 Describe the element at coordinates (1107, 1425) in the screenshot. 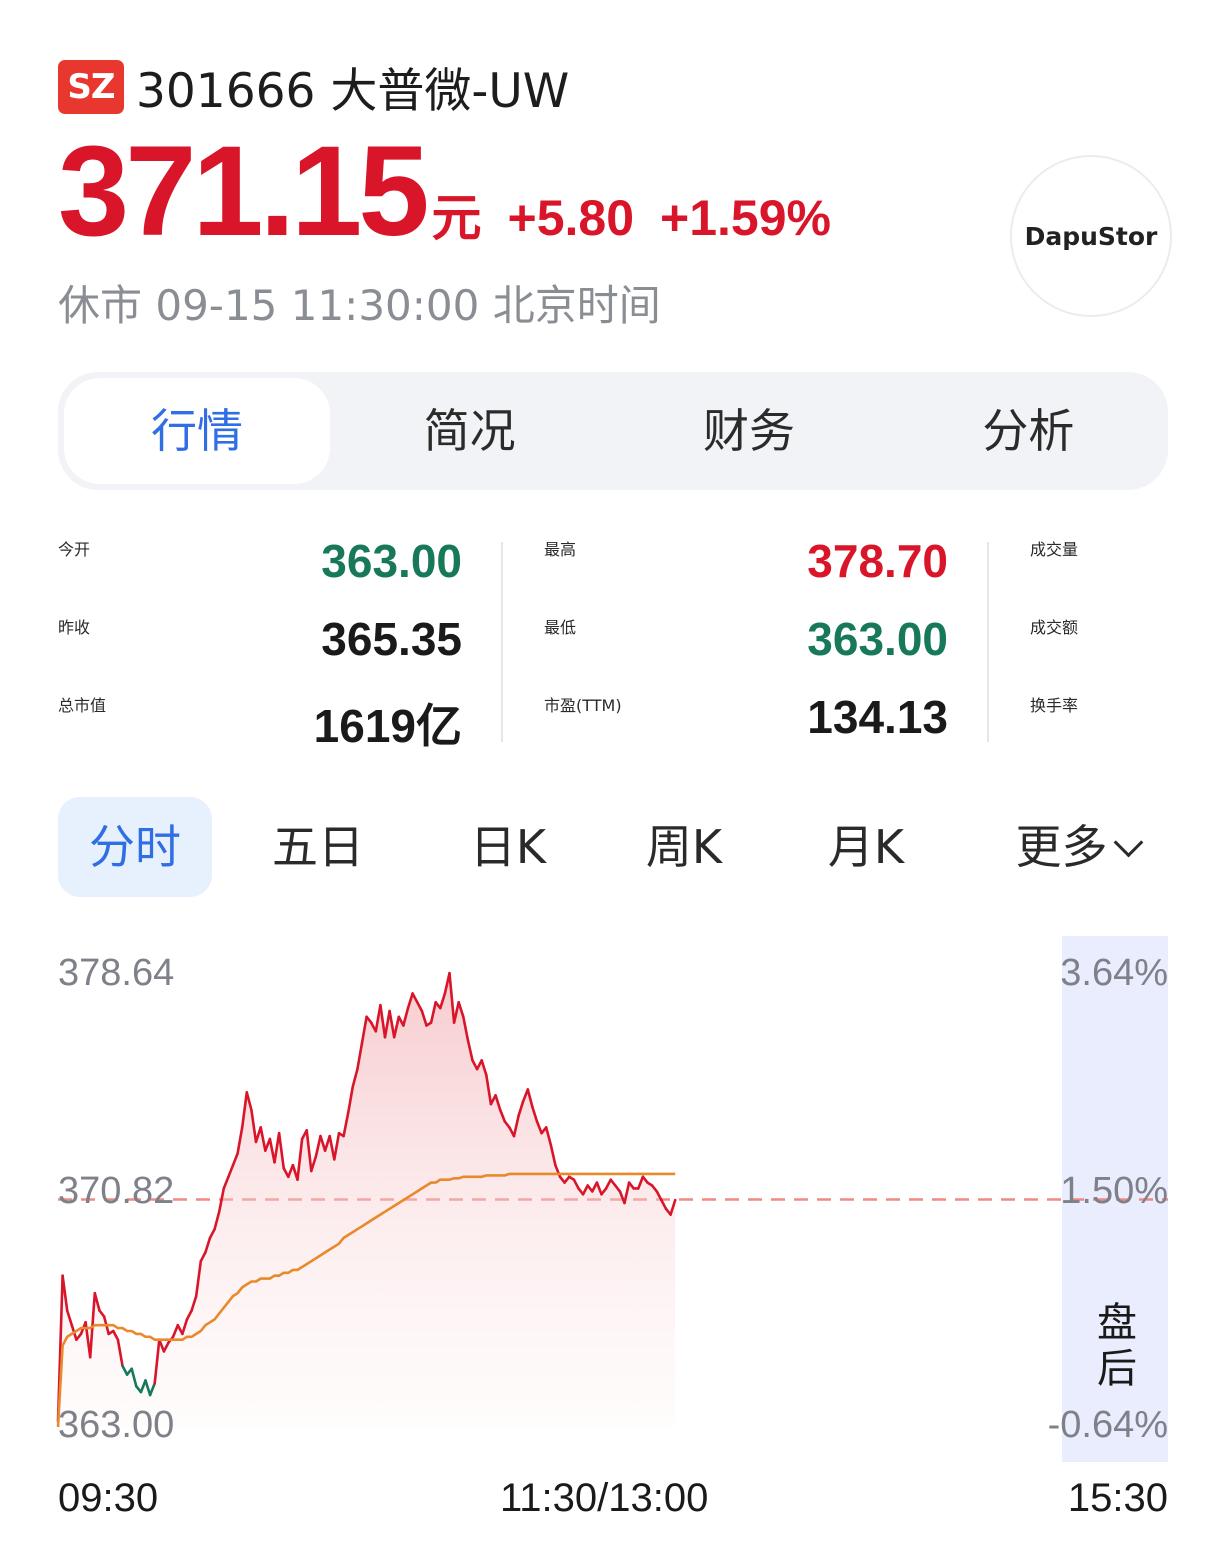

I see `y-axis-right-min-label: -0.64%` at that location.